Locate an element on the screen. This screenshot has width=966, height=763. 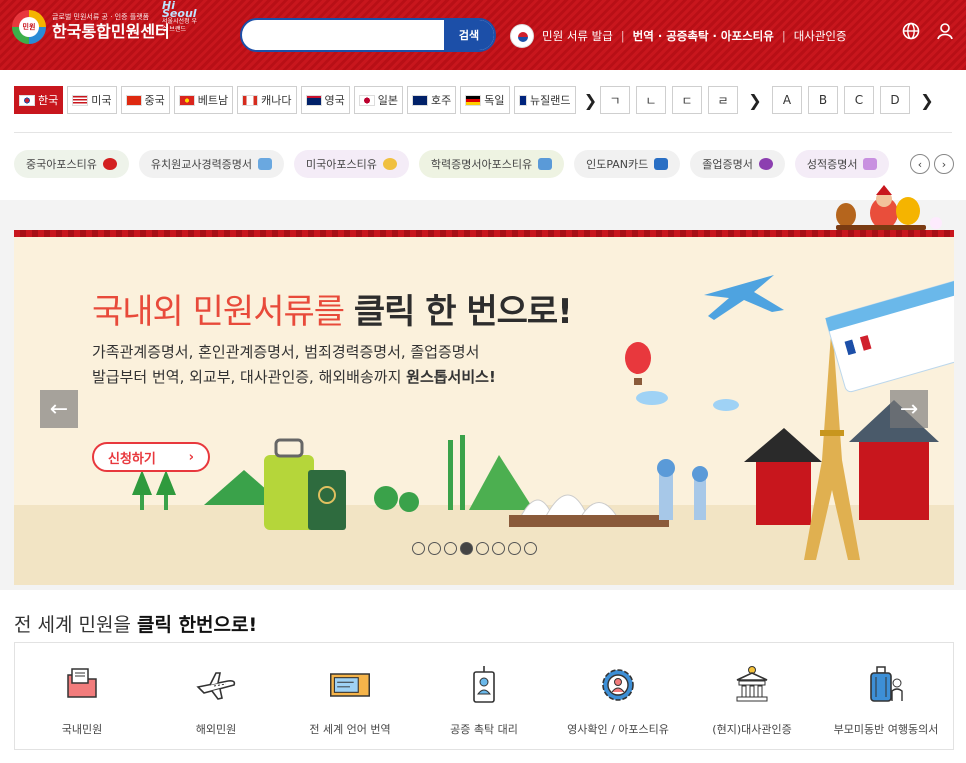
embassy-icon is located at coordinates (752, 685).